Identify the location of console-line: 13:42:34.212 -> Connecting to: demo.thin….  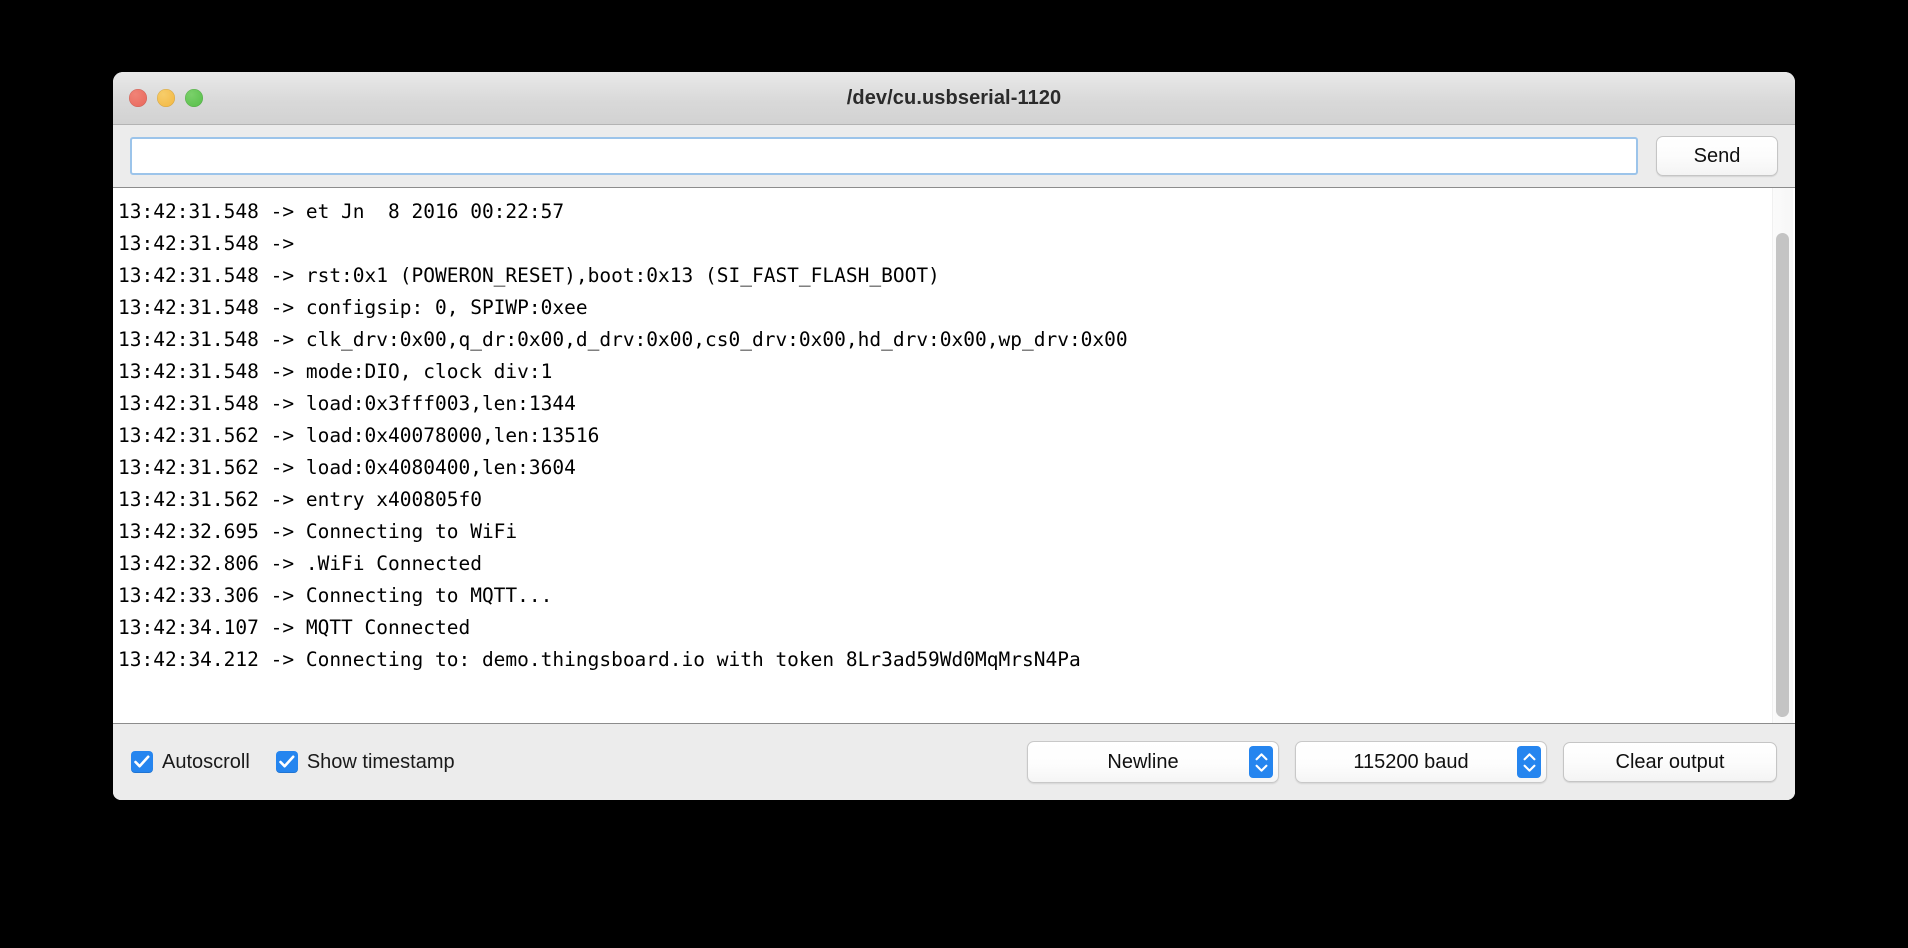
(599, 659).